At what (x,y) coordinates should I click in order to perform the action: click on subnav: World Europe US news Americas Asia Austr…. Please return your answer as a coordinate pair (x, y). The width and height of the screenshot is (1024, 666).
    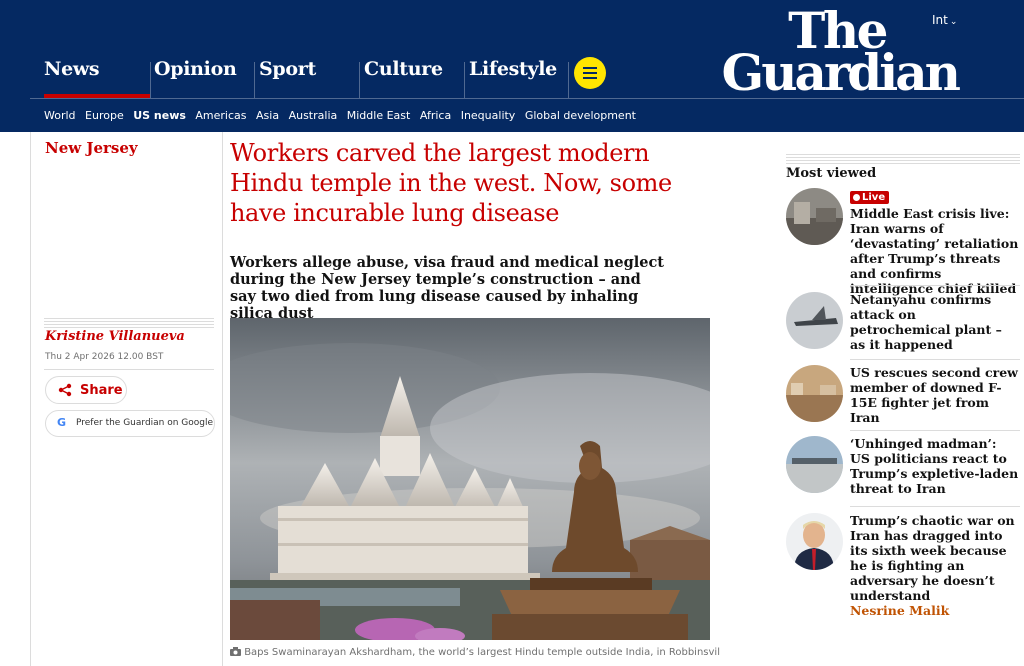
    Looking at the image, I should click on (343, 115).